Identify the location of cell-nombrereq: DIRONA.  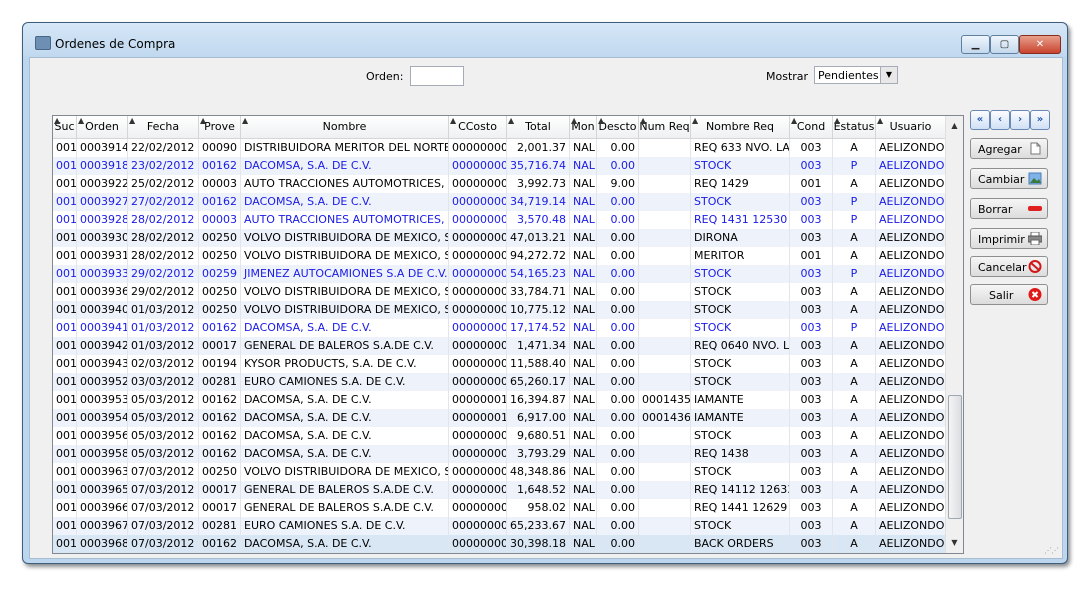
(740, 238).